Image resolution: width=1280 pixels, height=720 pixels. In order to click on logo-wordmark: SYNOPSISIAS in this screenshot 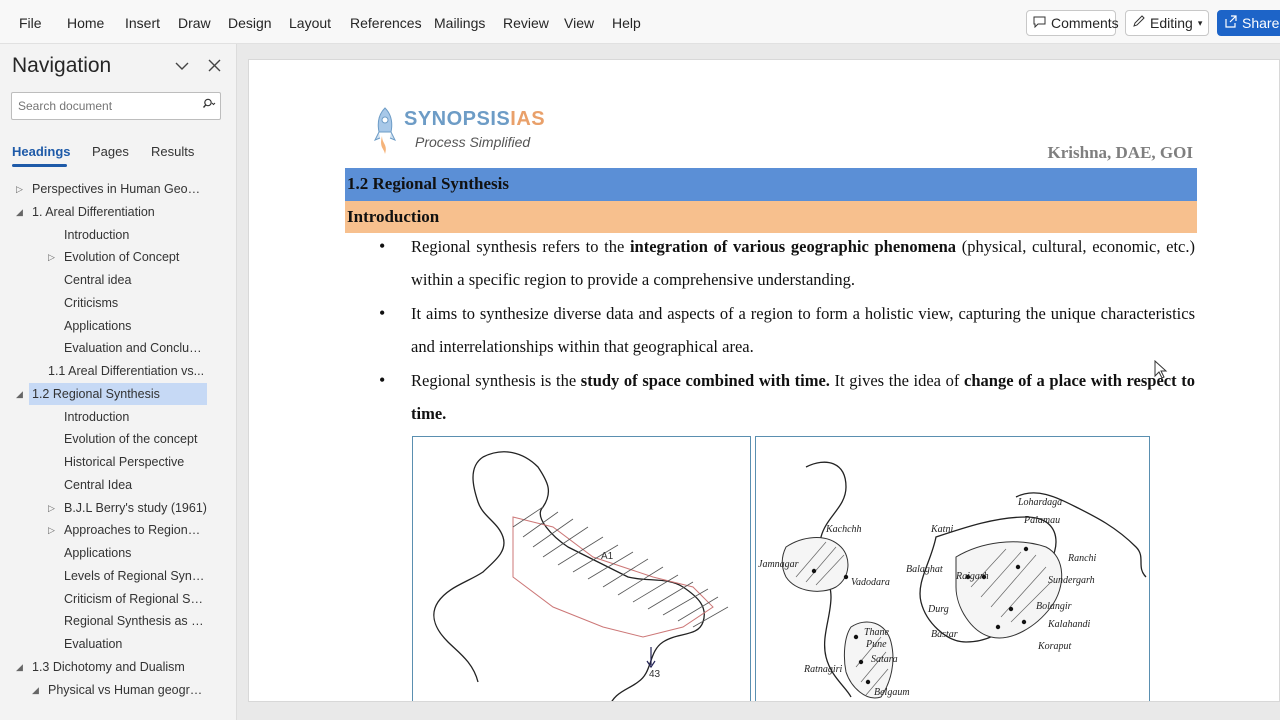, I will do `click(474, 119)`.